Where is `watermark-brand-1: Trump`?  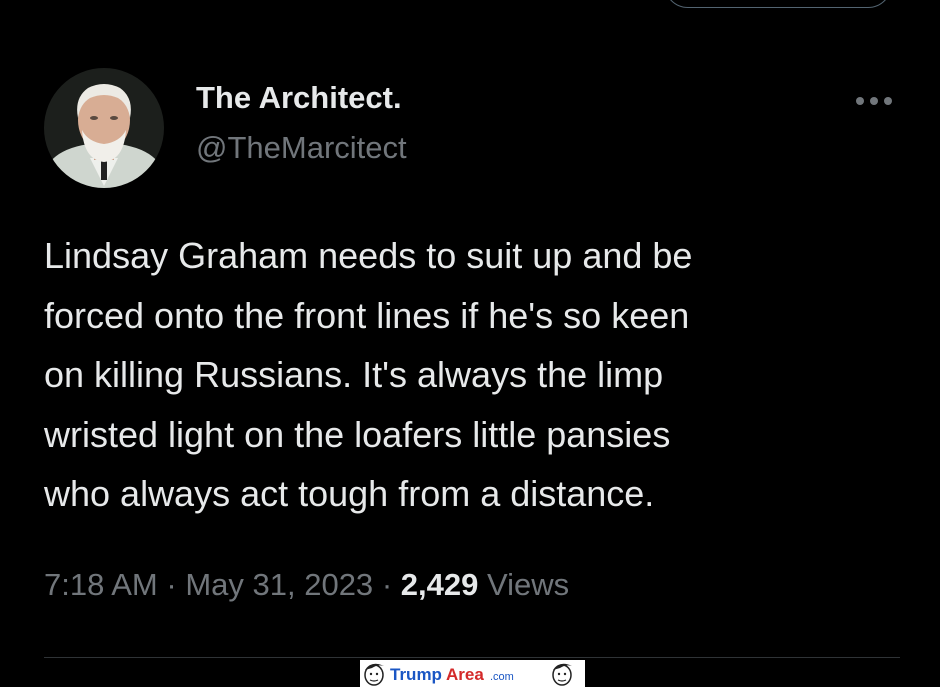 watermark-brand-1: Trump is located at coordinates (416, 674).